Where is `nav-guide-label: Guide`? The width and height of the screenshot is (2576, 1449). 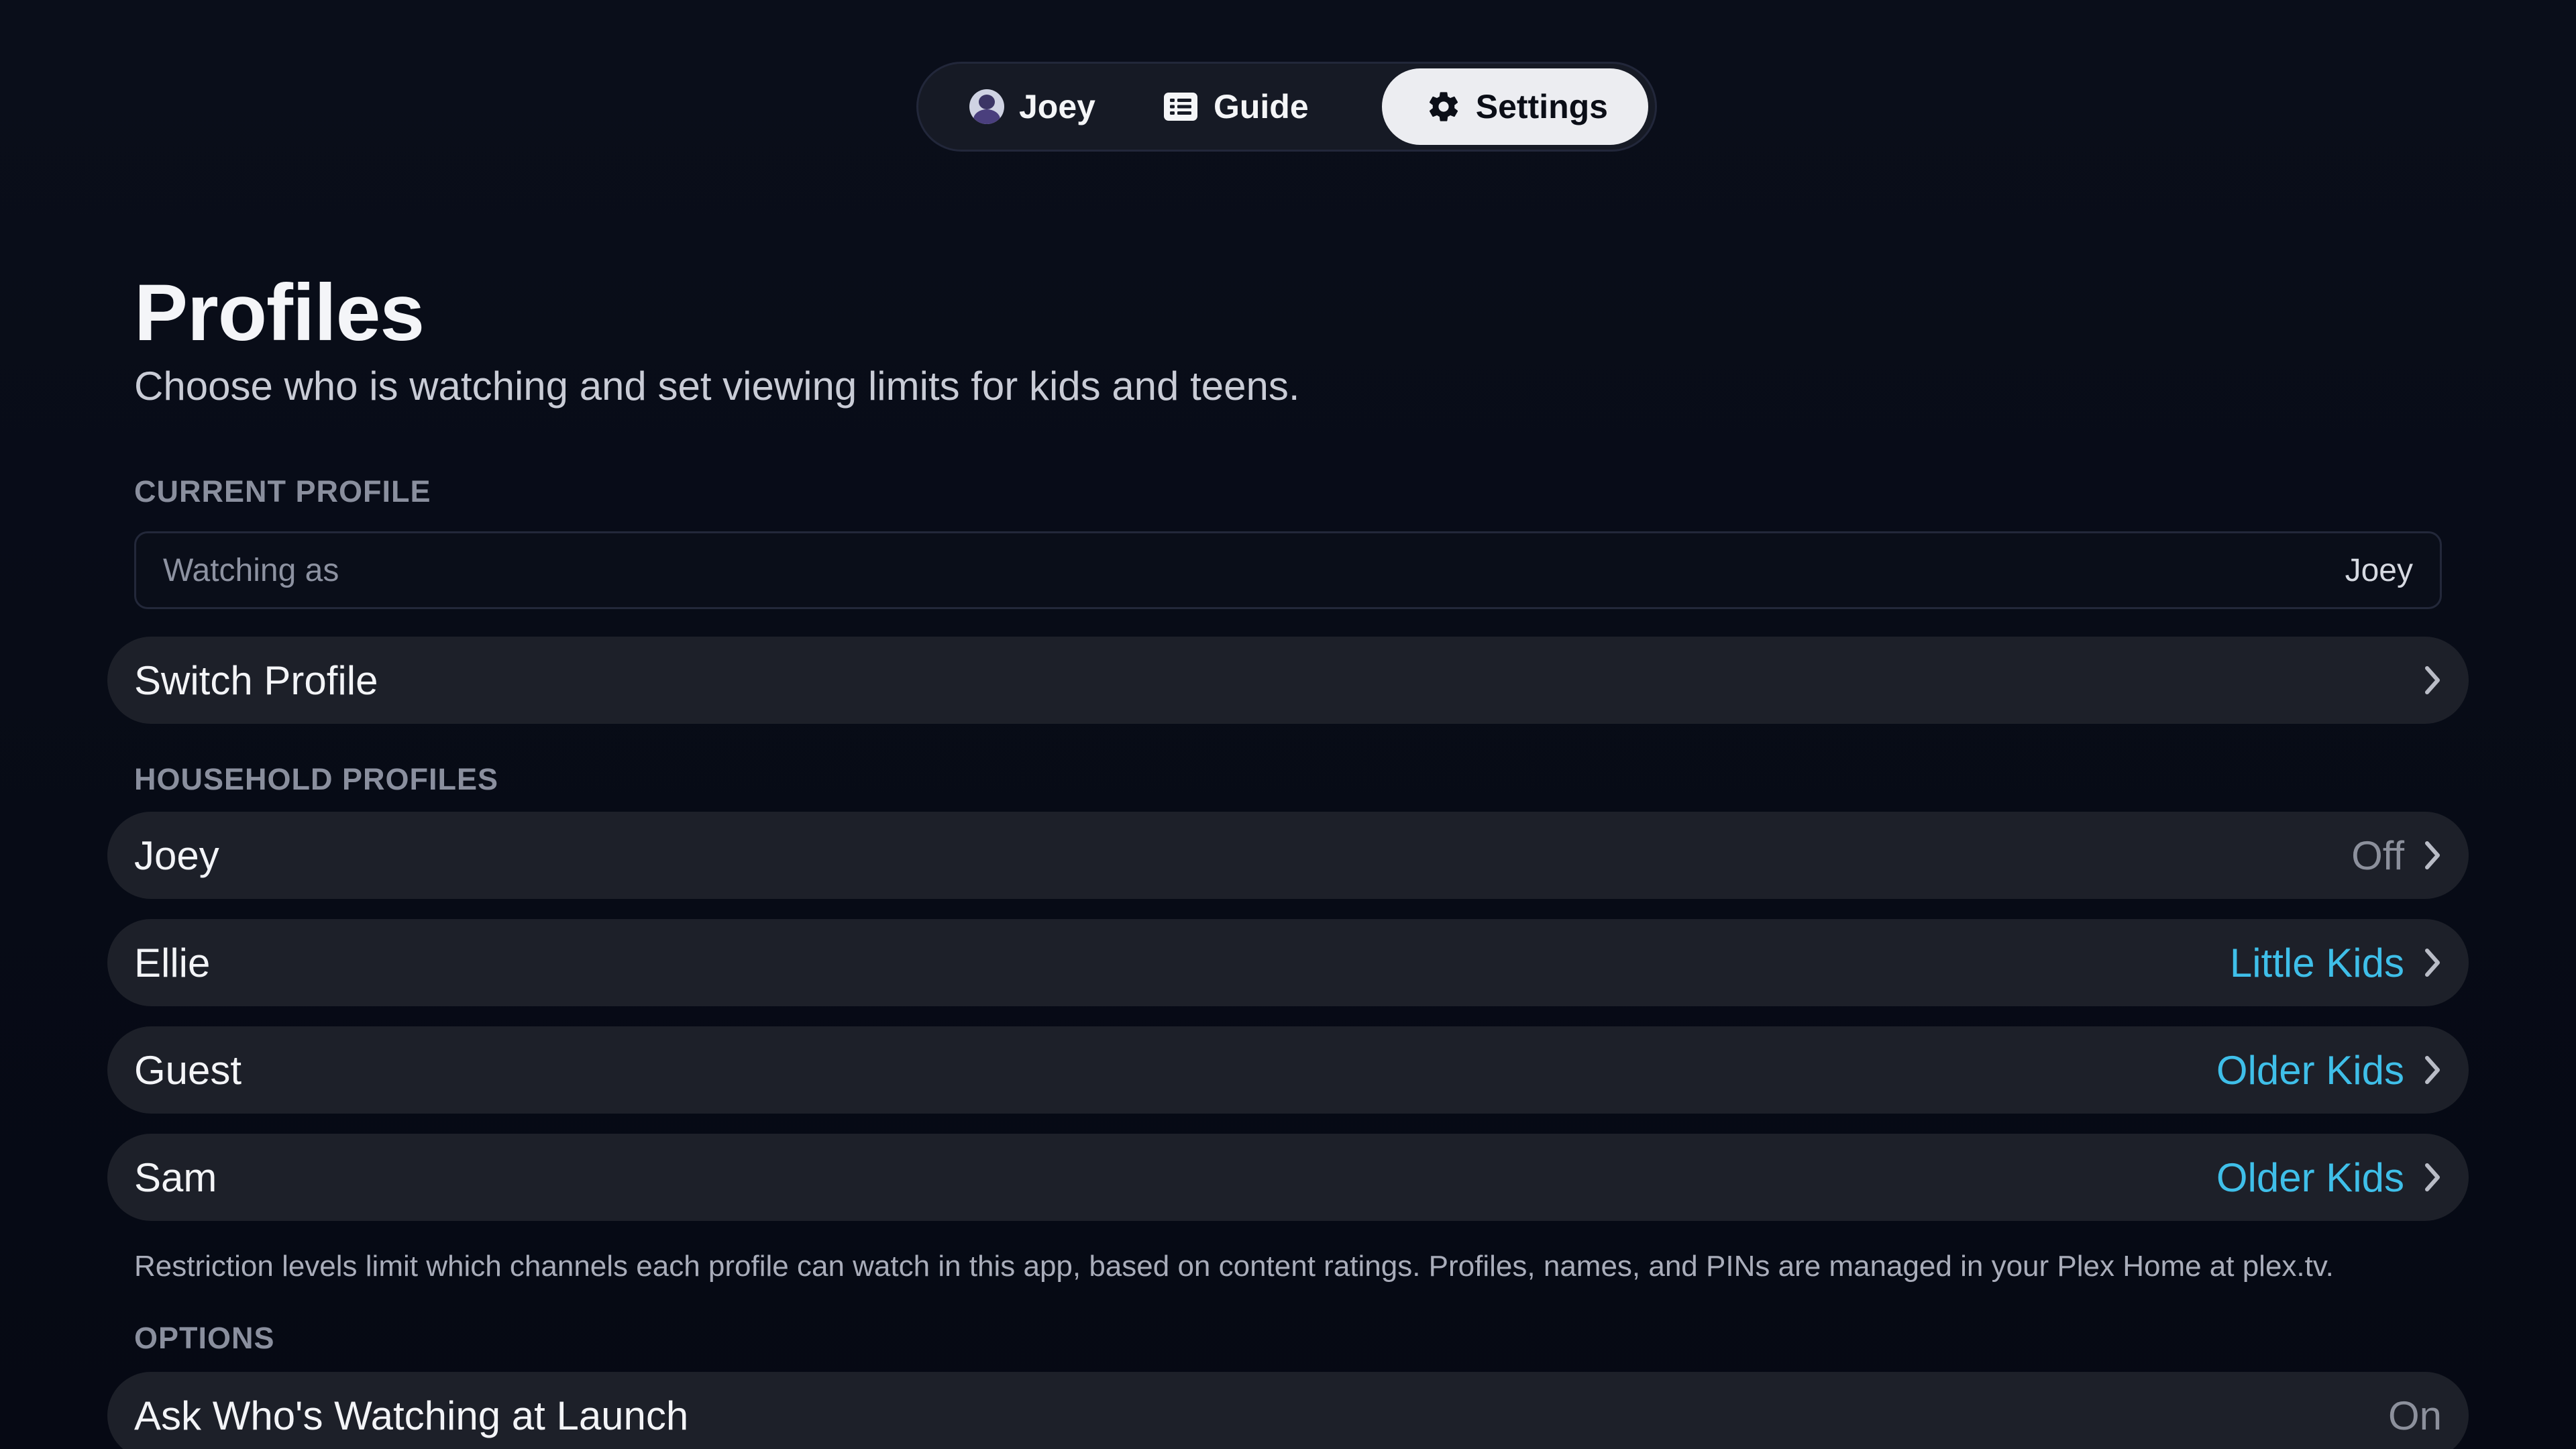 nav-guide-label: Guide is located at coordinates (1261, 106).